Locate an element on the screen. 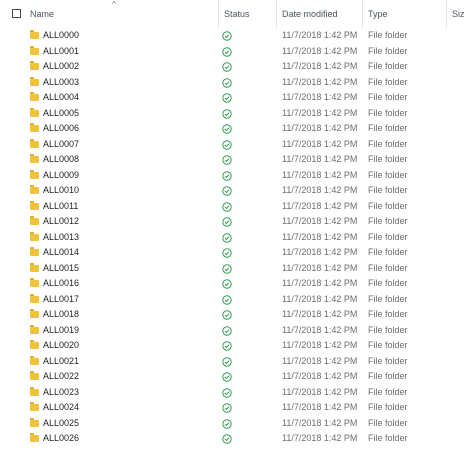 This screenshot has width=474, height=452. file-row: ALL0019 11/7/2018 1:42 PM File folder is located at coordinates (237, 331).